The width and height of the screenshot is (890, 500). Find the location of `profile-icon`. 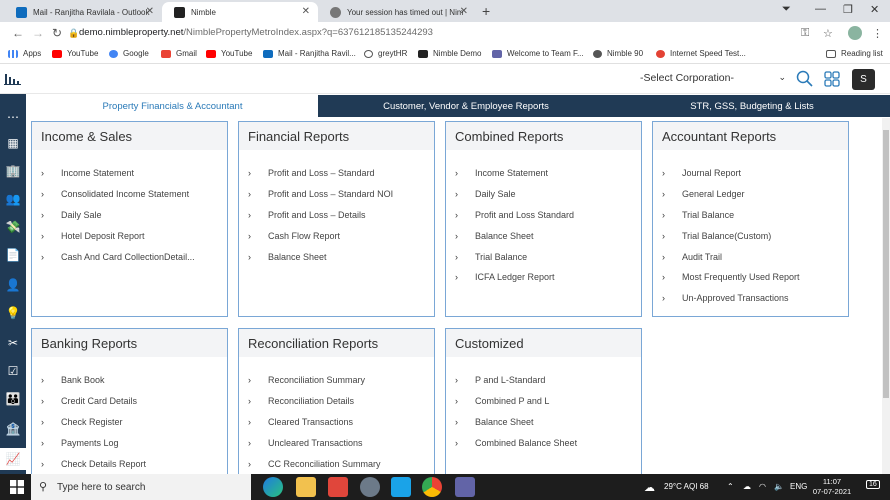

profile-icon is located at coordinates (855, 33).